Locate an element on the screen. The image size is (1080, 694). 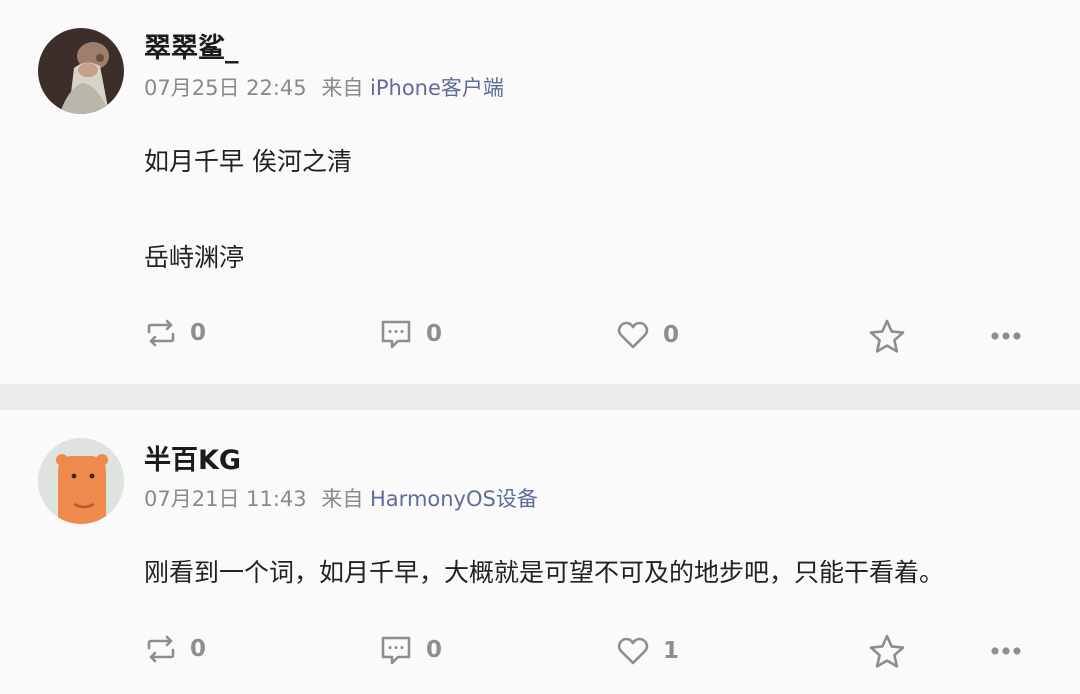
post-text-line: 岳峙渊渟 is located at coordinates (194, 257).